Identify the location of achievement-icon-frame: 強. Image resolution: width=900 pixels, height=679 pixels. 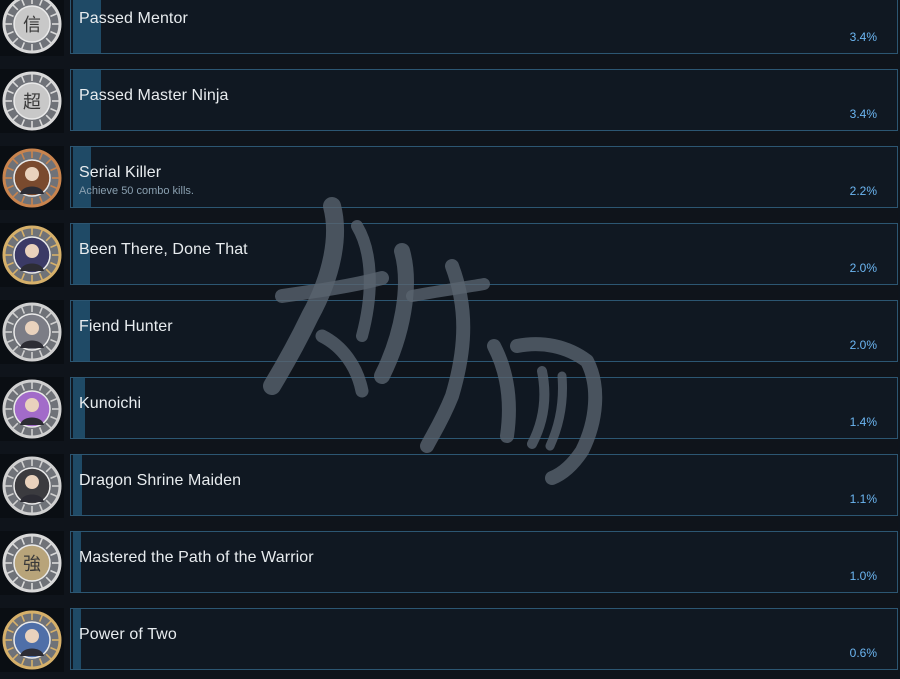
(32, 563).